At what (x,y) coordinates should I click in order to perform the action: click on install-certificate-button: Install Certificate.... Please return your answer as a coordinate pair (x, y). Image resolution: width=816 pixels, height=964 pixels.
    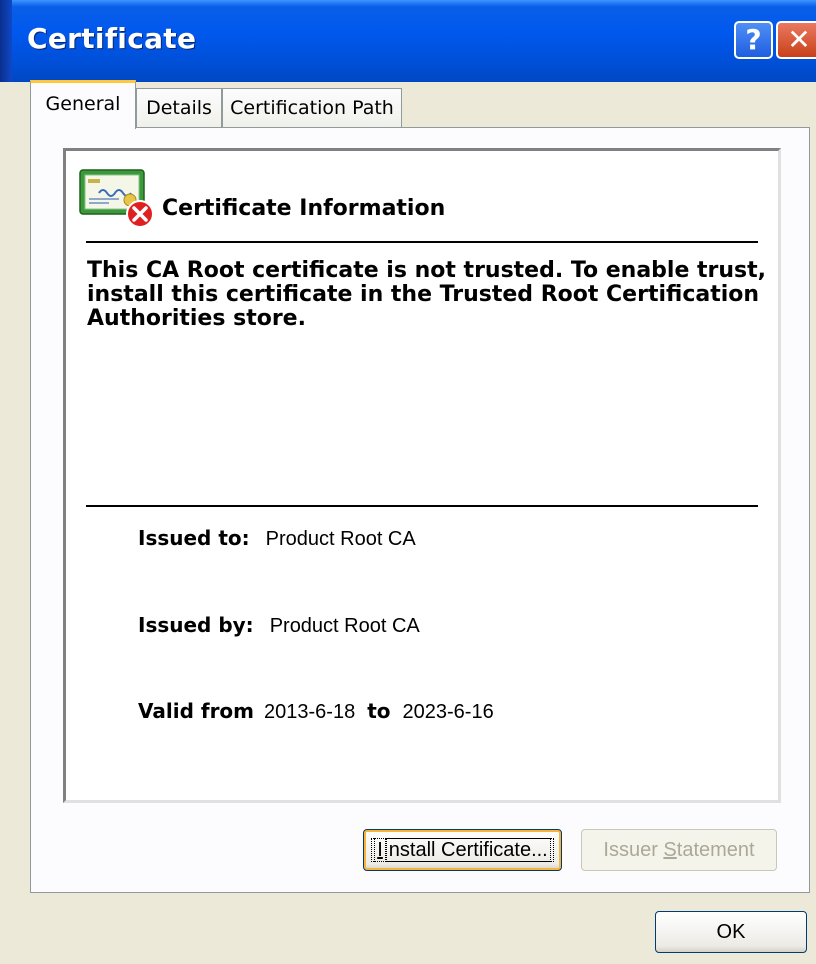
    Looking at the image, I should click on (462, 850).